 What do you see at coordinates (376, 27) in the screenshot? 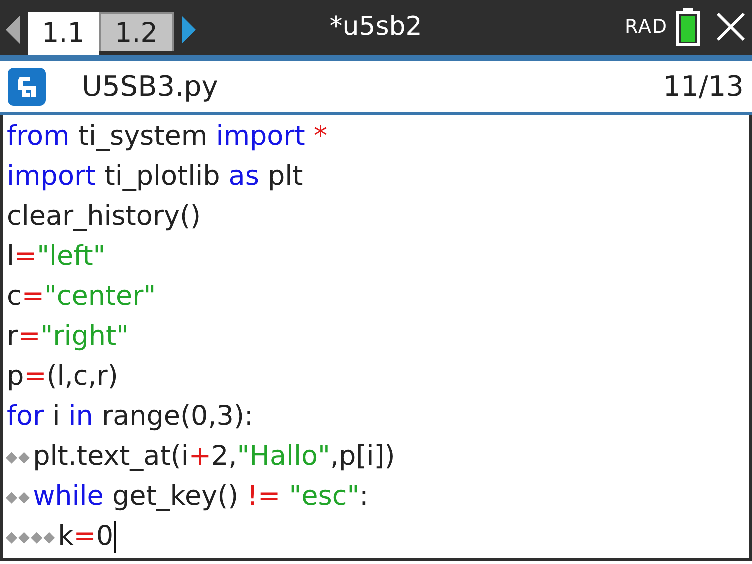
I see `document-title: *u5sb2` at bounding box center [376, 27].